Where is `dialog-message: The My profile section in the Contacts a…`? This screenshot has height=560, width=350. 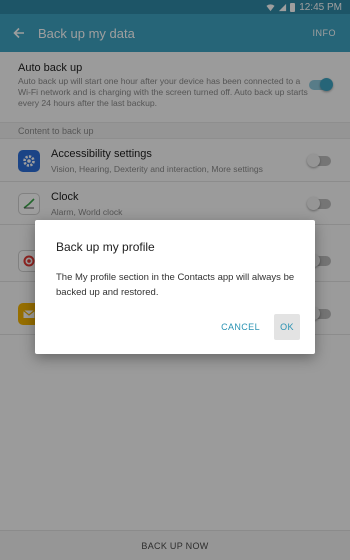 dialog-message: The My profile section in the Contacts a… is located at coordinates (175, 285).